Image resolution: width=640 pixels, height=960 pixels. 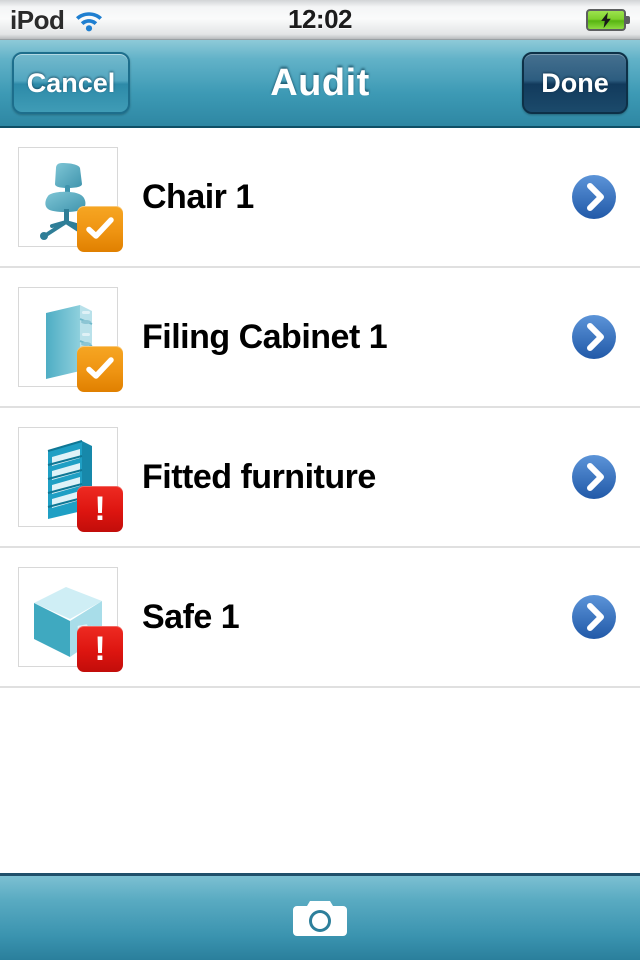 What do you see at coordinates (320, 198) in the screenshot?
I see `table-row: Chair 1` at bounding box center [320, 198].